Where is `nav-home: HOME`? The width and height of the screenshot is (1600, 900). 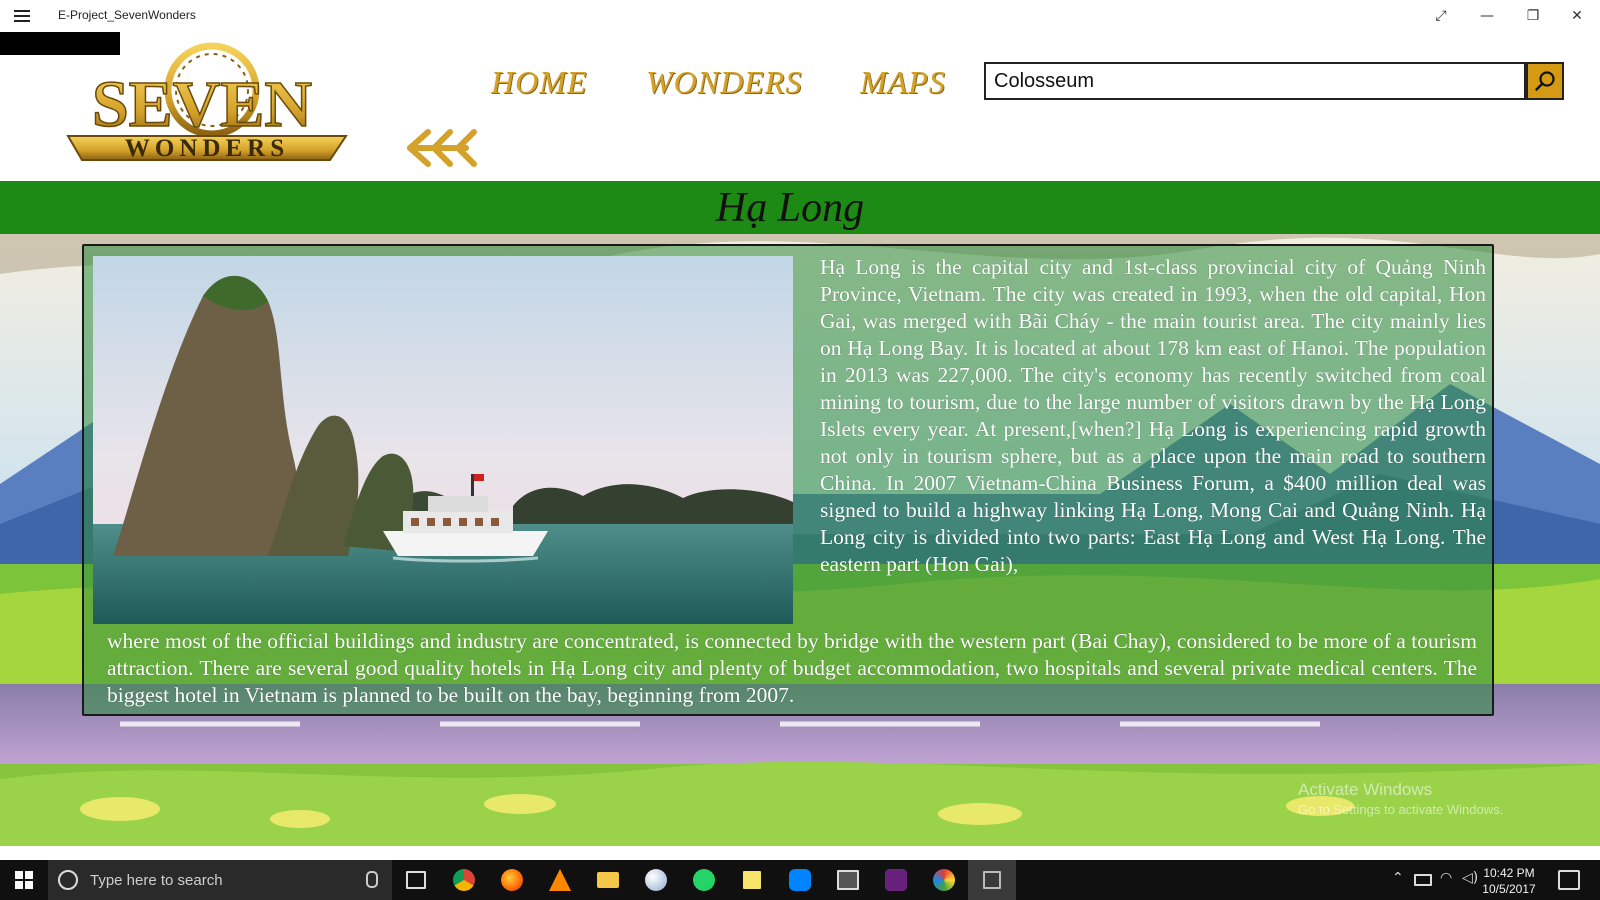
nav-home: HOME is located at coordinates (539, 82).